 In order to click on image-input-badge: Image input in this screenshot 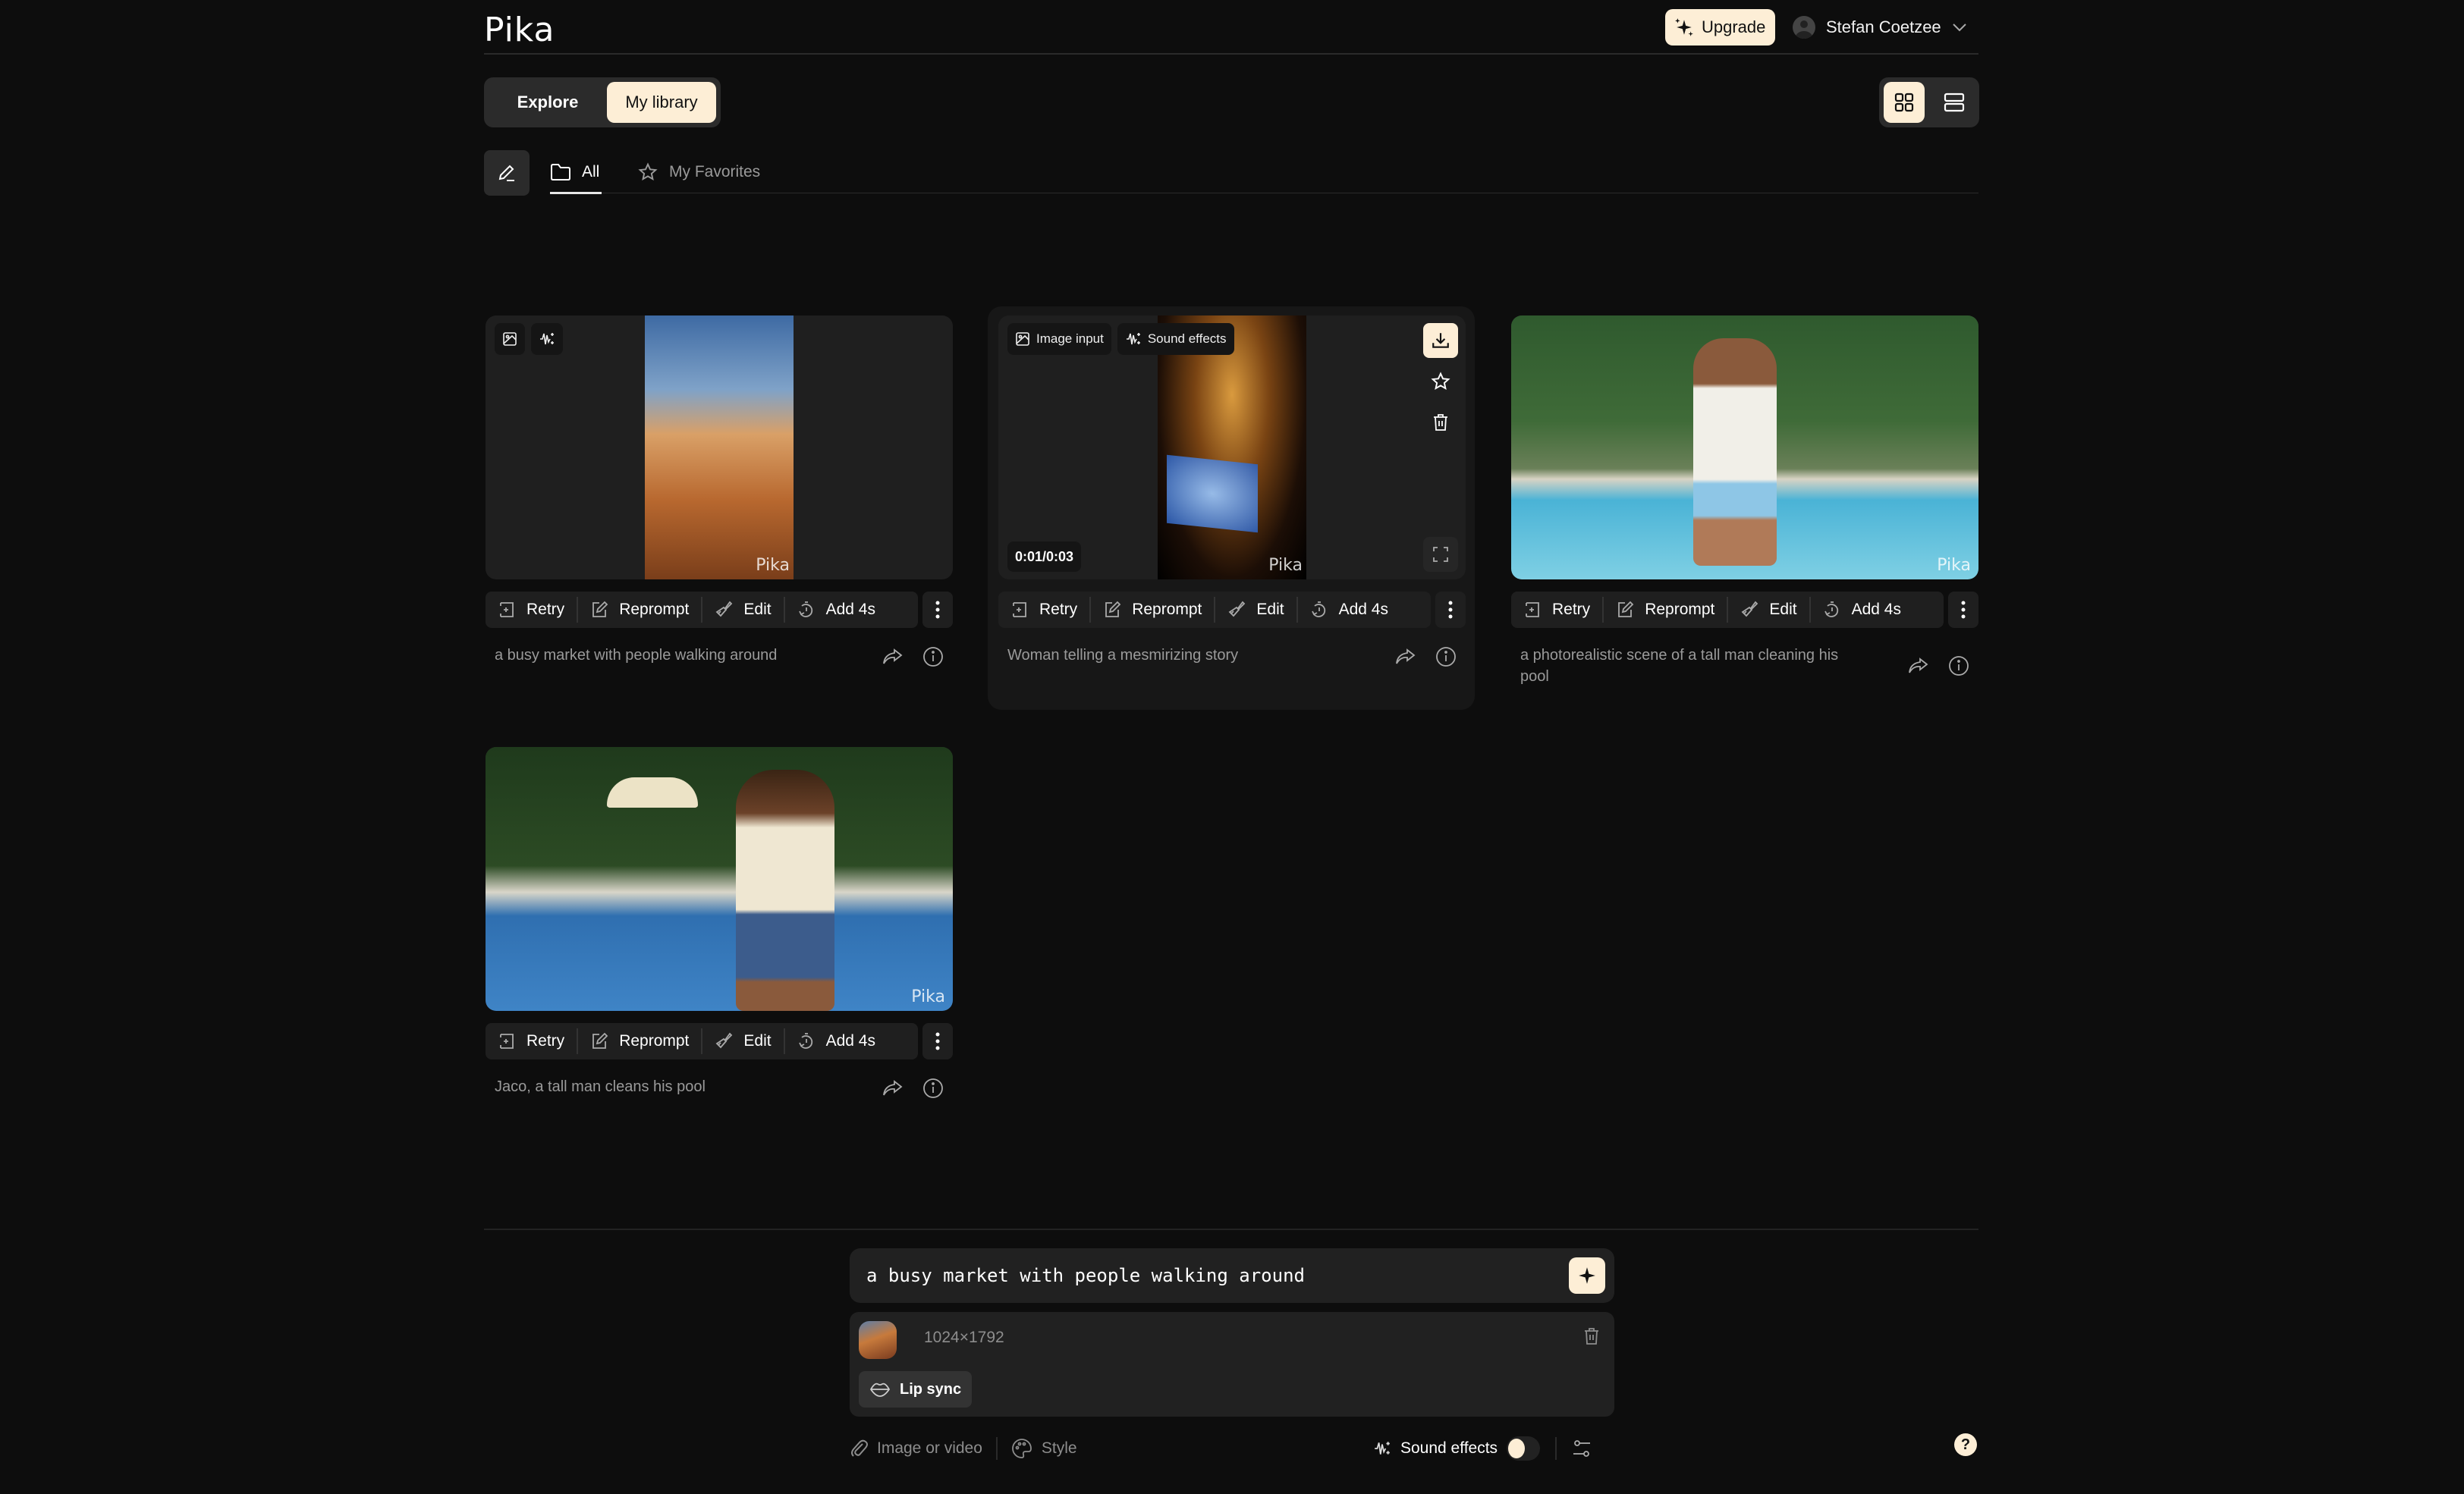, I will do `click(1059, 339)`.